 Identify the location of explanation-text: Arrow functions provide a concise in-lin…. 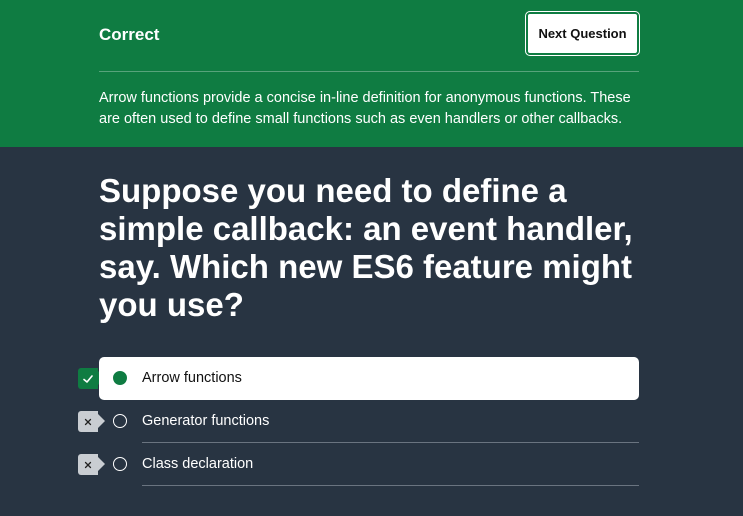
(365, 108).